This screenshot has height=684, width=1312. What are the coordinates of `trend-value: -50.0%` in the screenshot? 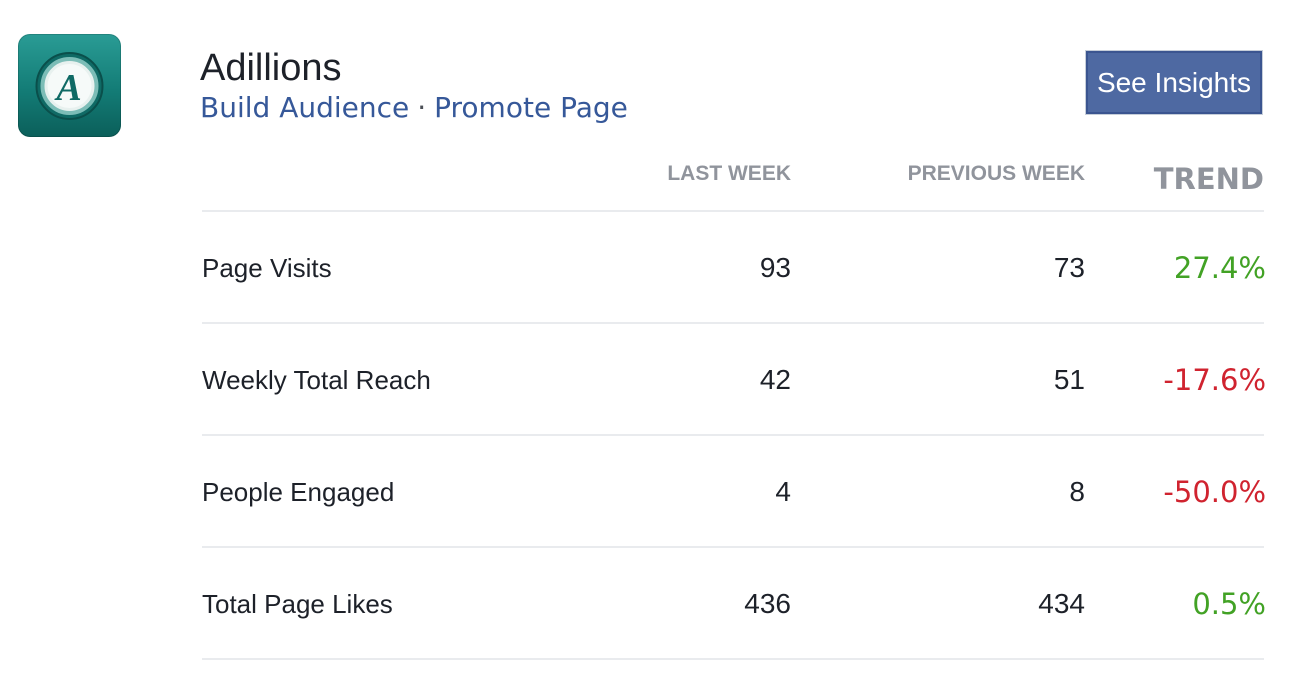 It's located at (1214, 492).